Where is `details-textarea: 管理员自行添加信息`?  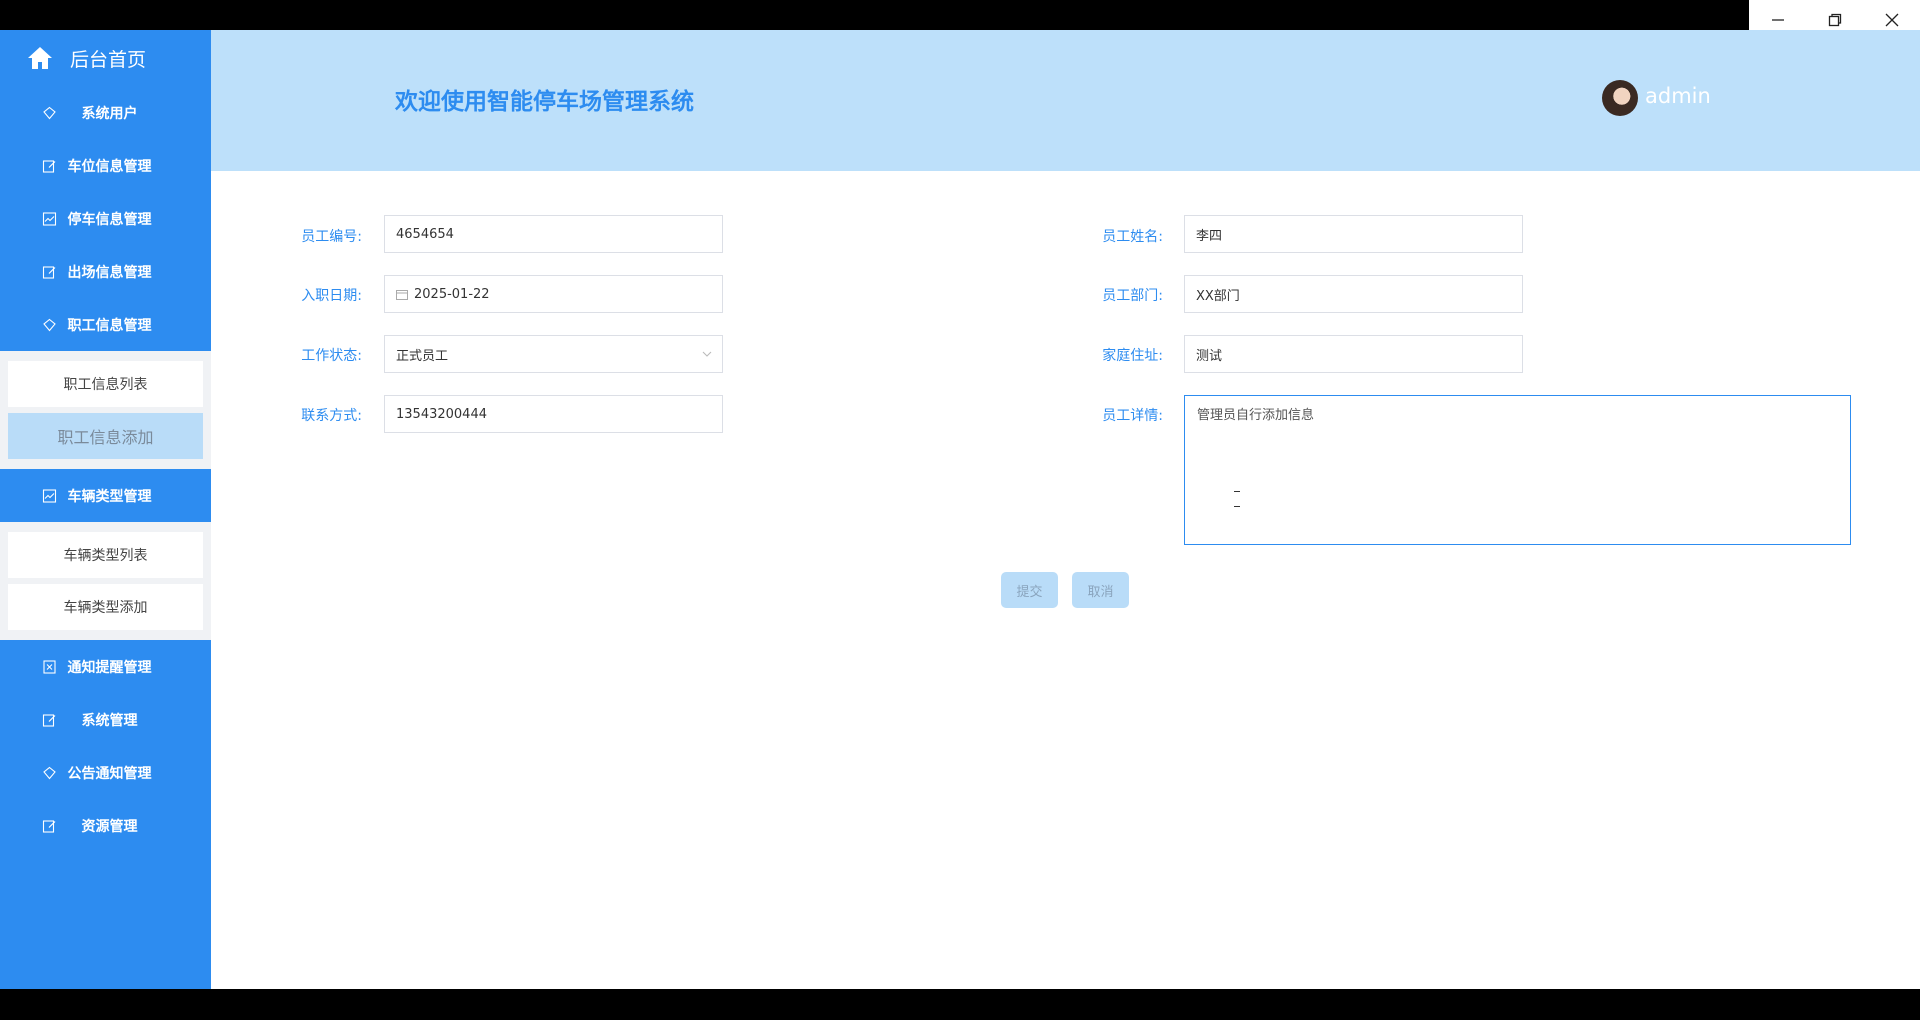
details-textarea: 管理员自行添加信息 is located at coordinates (1517, 470).